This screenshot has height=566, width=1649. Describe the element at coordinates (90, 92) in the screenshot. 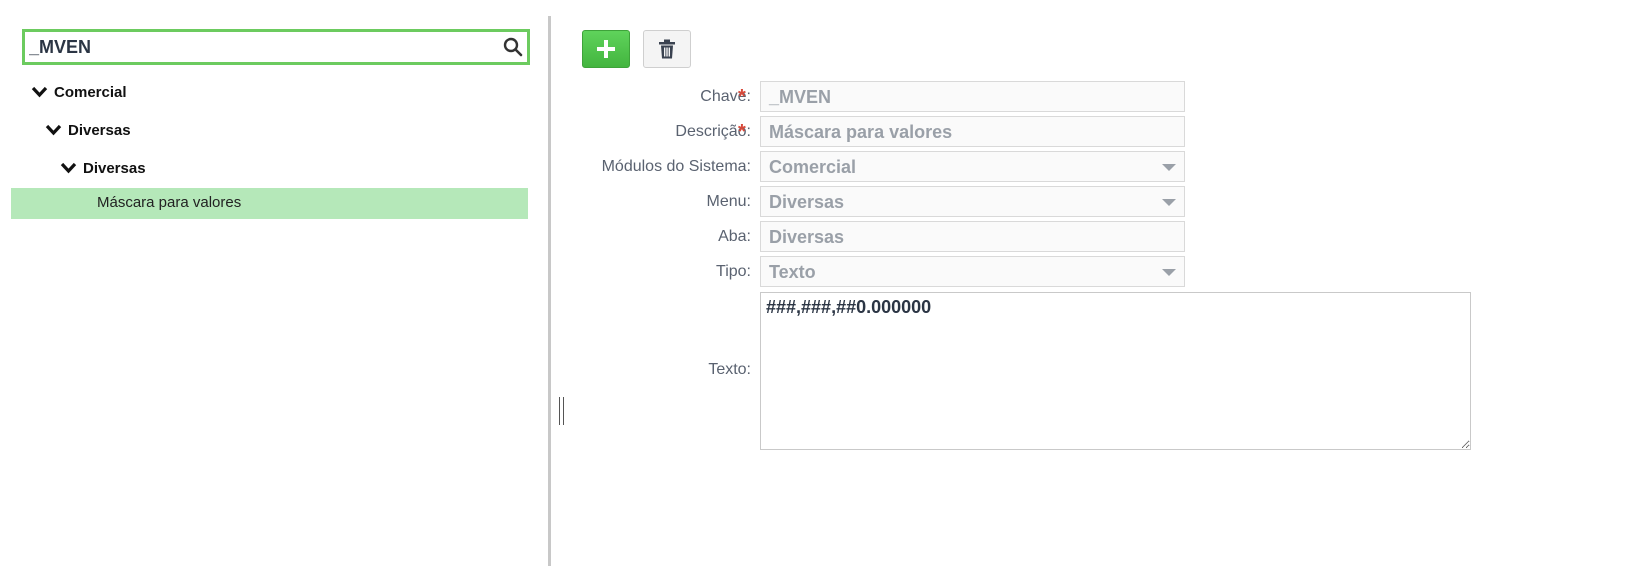

I see `tree-node-label: Comercial` at that location.